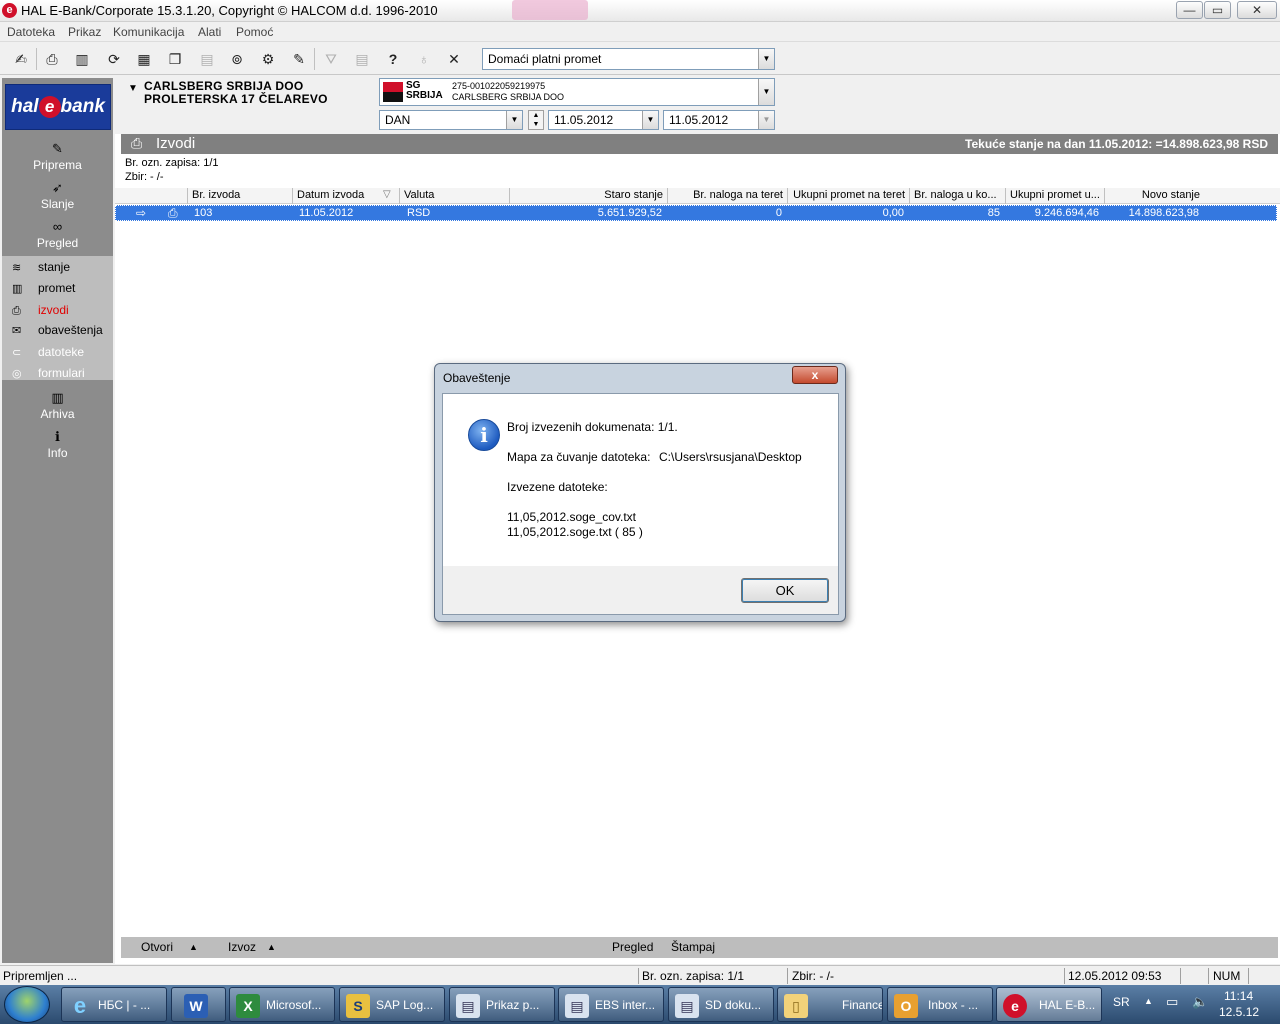  I want to click on nav-priprema: ✎ Priprema, so click(57, 155).